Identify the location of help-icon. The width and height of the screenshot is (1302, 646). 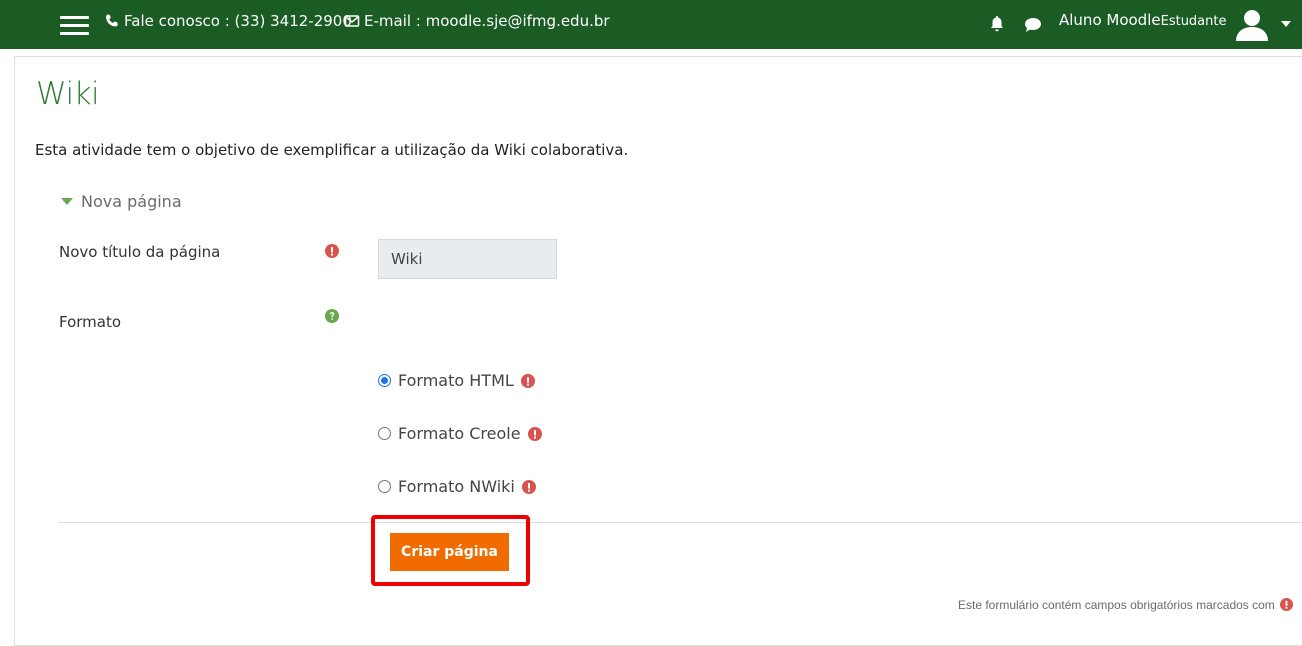
(332, 316).